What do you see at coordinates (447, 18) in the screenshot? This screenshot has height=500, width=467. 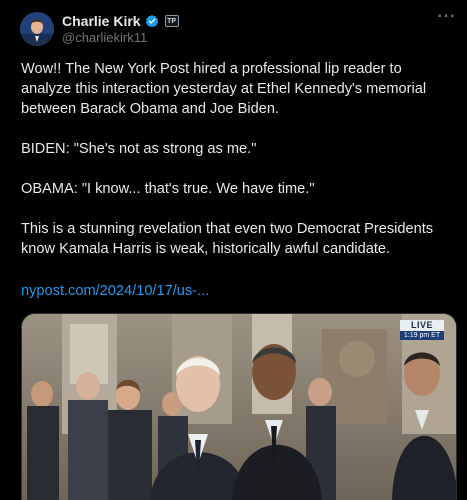 I see `more-options-button: ···` at bounding box center [447, 18].